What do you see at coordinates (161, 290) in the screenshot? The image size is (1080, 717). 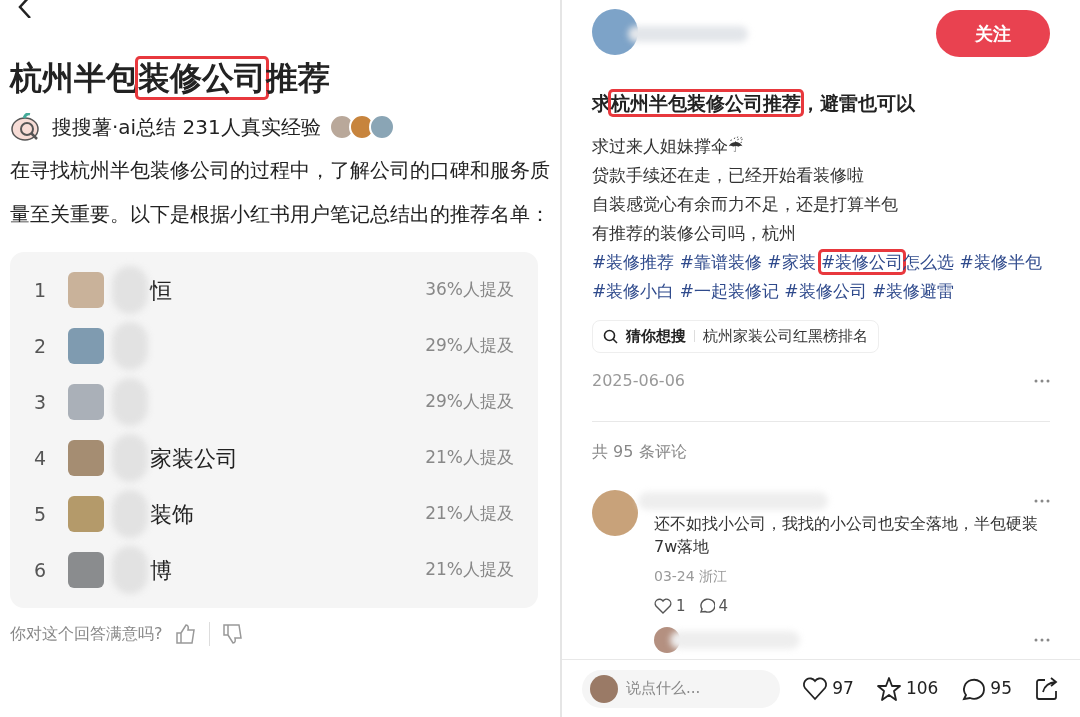 I see `company-name: 恒` at bounding box center [161, 290].